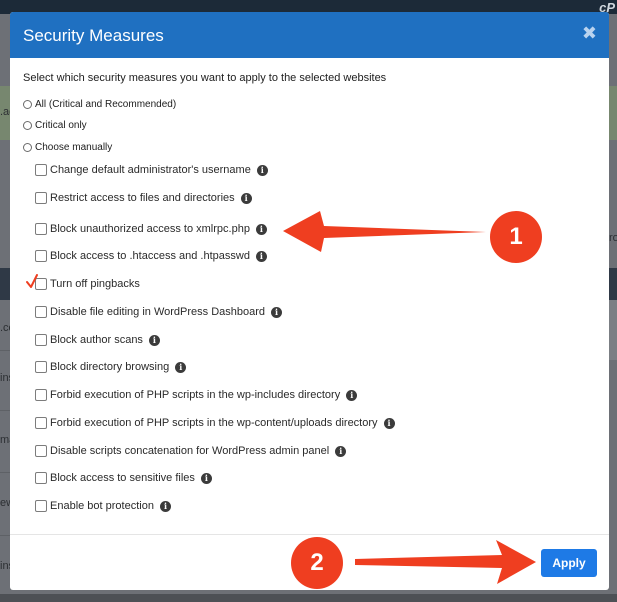 Image resolution: width=617 pixels, height=602 pixels. Describe the element at coordinates (384, 231) in the screenshot. I see `arrow-to-xmlrpc-annotation` at that location.